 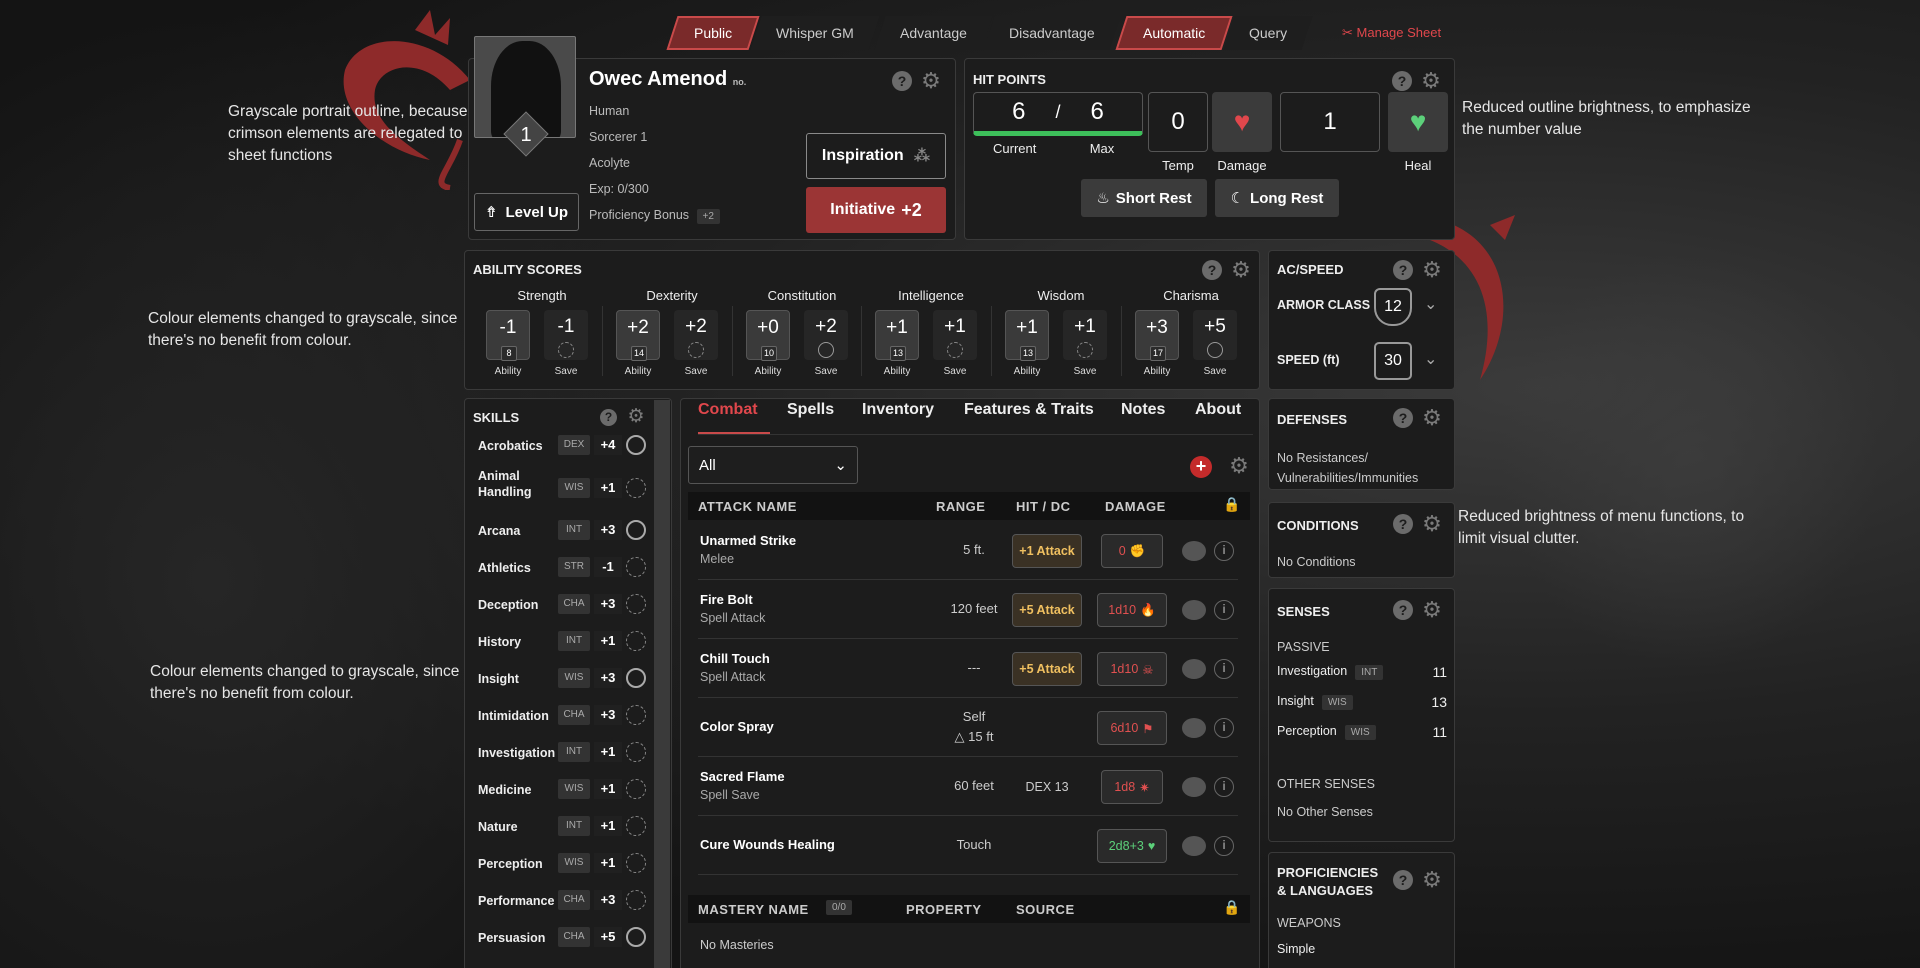 What do you see at coordinates (565, 756) in the screenshot?
I see `skill-investigation: Investigation INT +1` at bounding box center [565, 756].